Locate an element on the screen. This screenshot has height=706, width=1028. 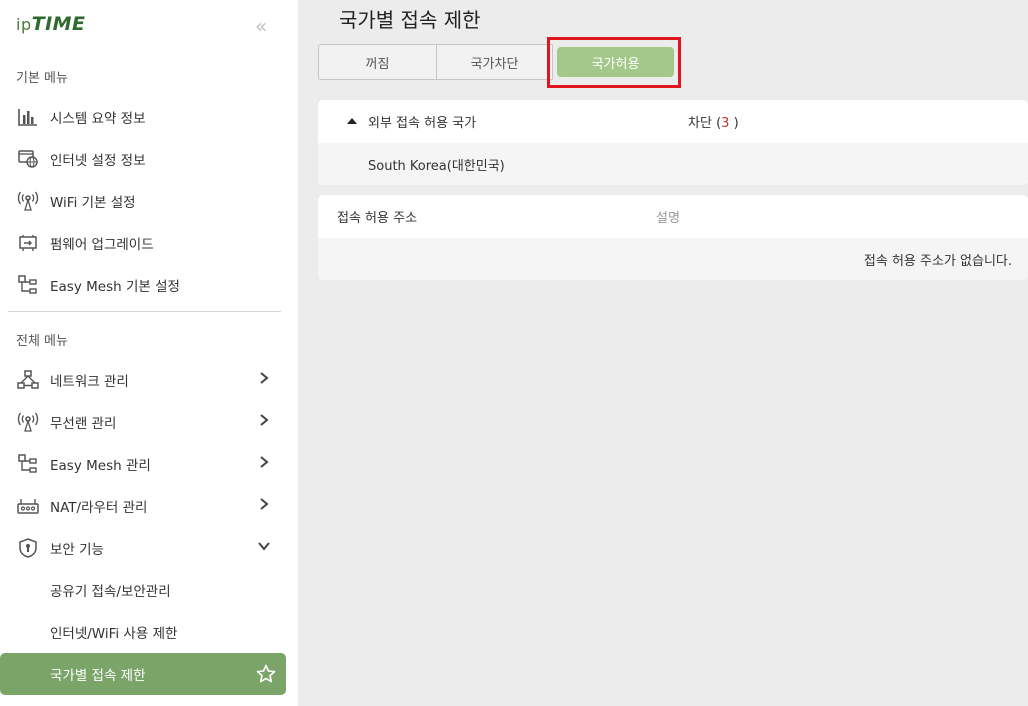
country-name: South Korea(대한민국) is located at coordinates (436, 166).